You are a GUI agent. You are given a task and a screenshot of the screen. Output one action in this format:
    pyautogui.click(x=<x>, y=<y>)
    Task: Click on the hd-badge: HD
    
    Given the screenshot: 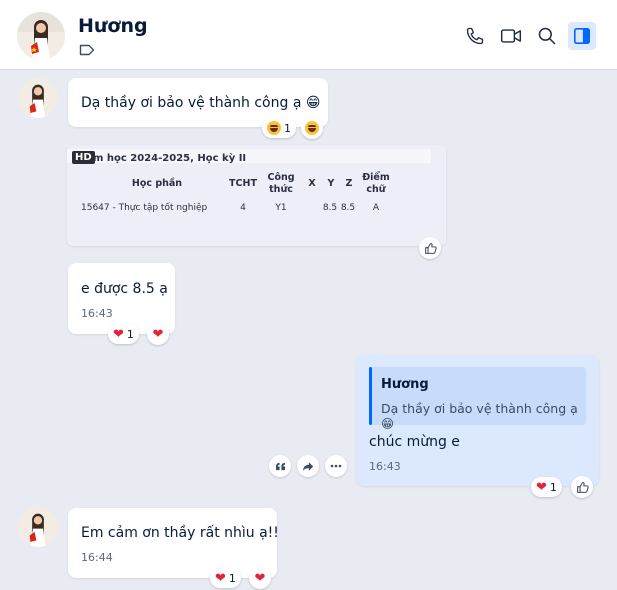 What is the action you would take?
    pyautogui.click(x=83, y=157)
    